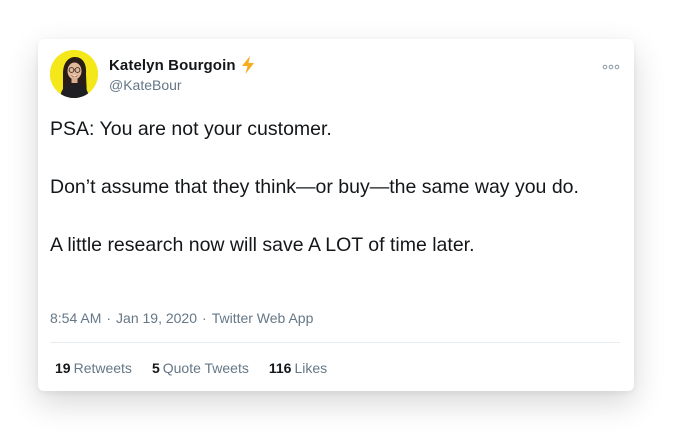  I want to click on likes-count: 116, so click(280, 368).